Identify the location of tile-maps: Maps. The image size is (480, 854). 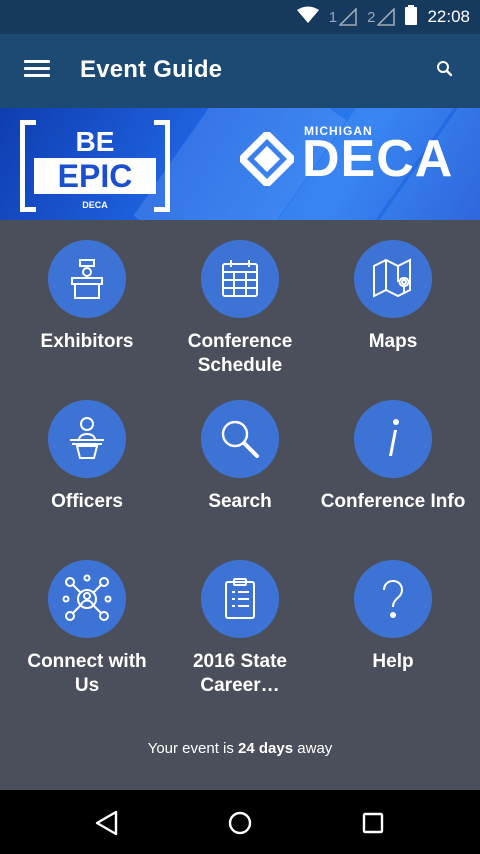
(393, 287).